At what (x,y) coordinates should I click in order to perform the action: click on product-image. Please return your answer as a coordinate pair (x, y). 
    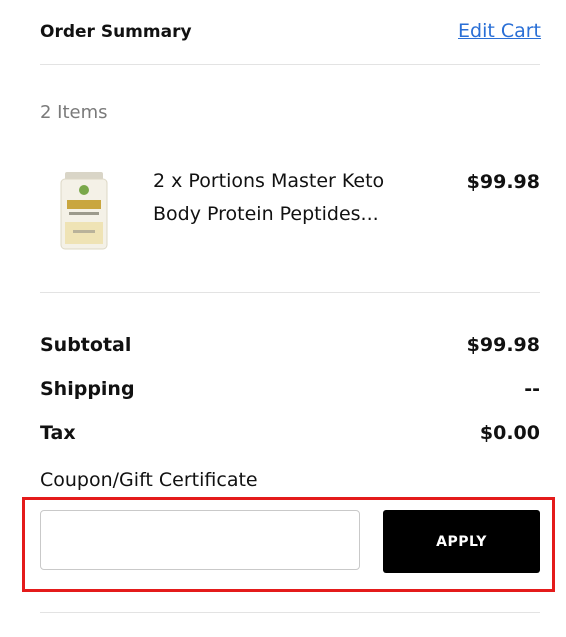
    Looking at the image, I should click on (84, 211).